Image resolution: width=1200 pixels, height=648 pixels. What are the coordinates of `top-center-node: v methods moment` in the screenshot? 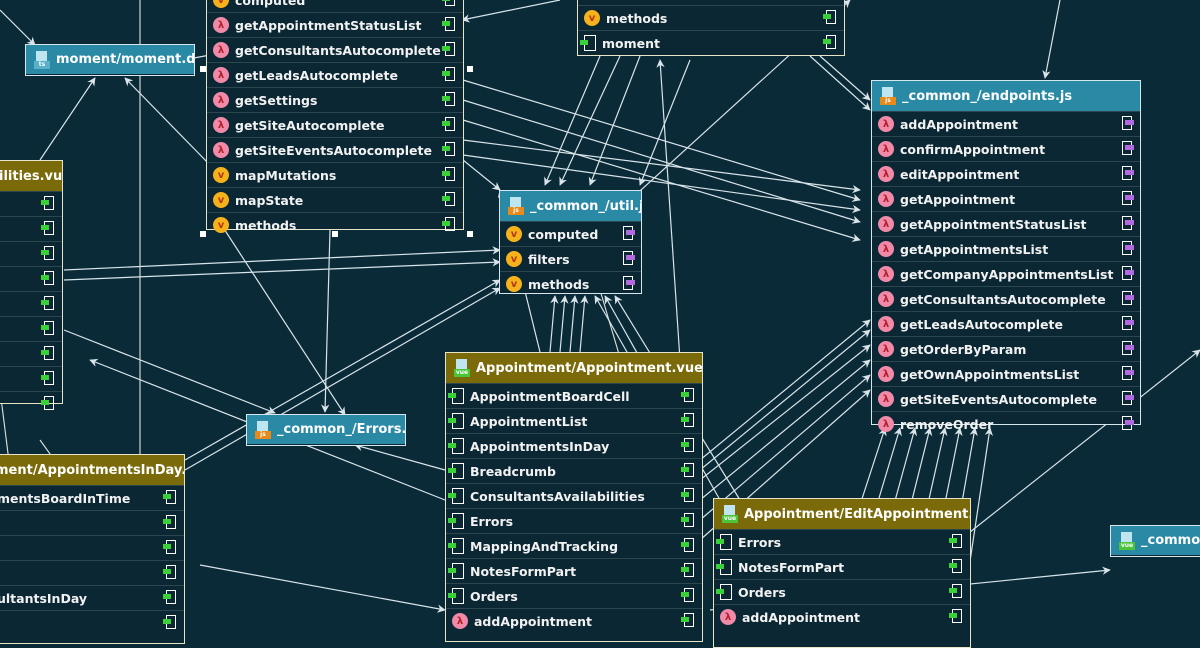 It's located at (711, 28).